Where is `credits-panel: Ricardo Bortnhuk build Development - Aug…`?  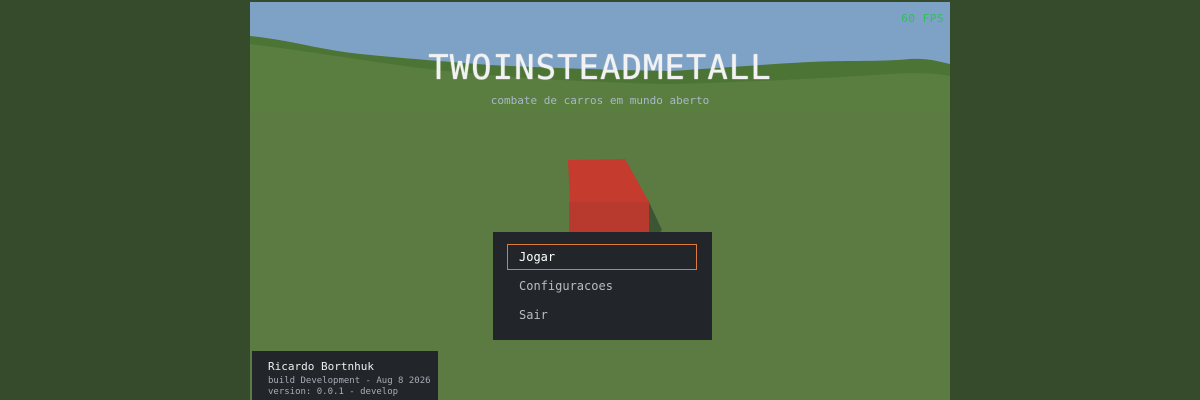 credits-panel: Ricardo Bortnhuk build Development - Aug… is located at coordinates (345, 375).